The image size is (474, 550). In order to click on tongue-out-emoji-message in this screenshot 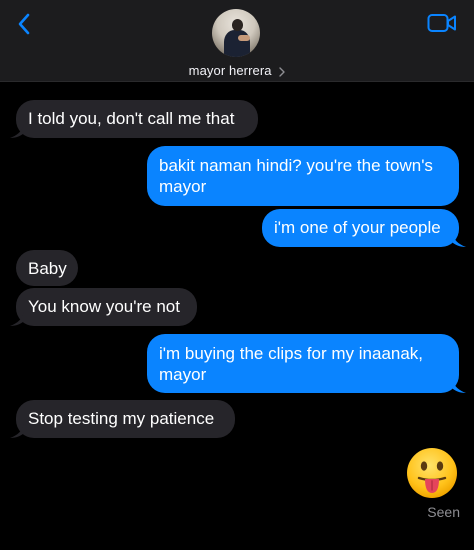, I will do `click(432, 473)`.